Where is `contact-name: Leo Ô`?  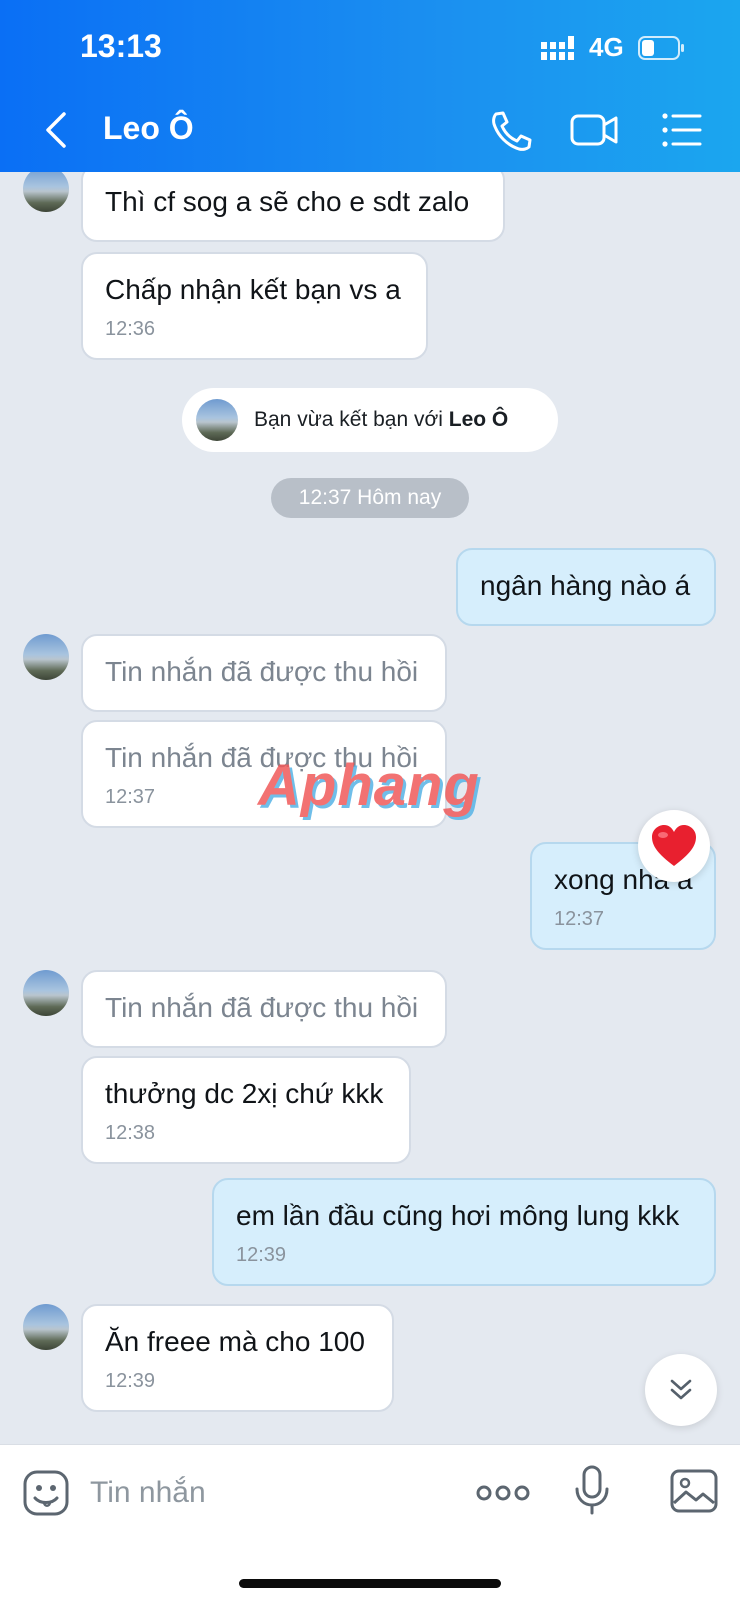
contact-name: Leo Ô is located at coordinates (148, 128).